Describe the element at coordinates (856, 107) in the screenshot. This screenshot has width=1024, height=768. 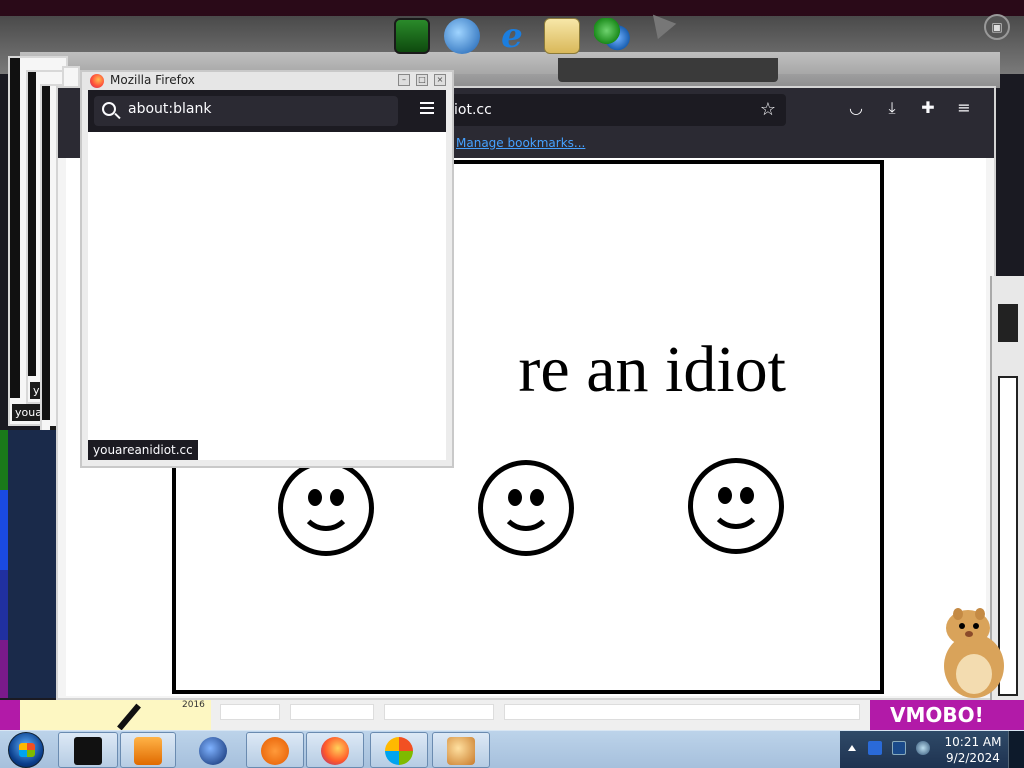
I see `pocket-icon: ◡` at that location.